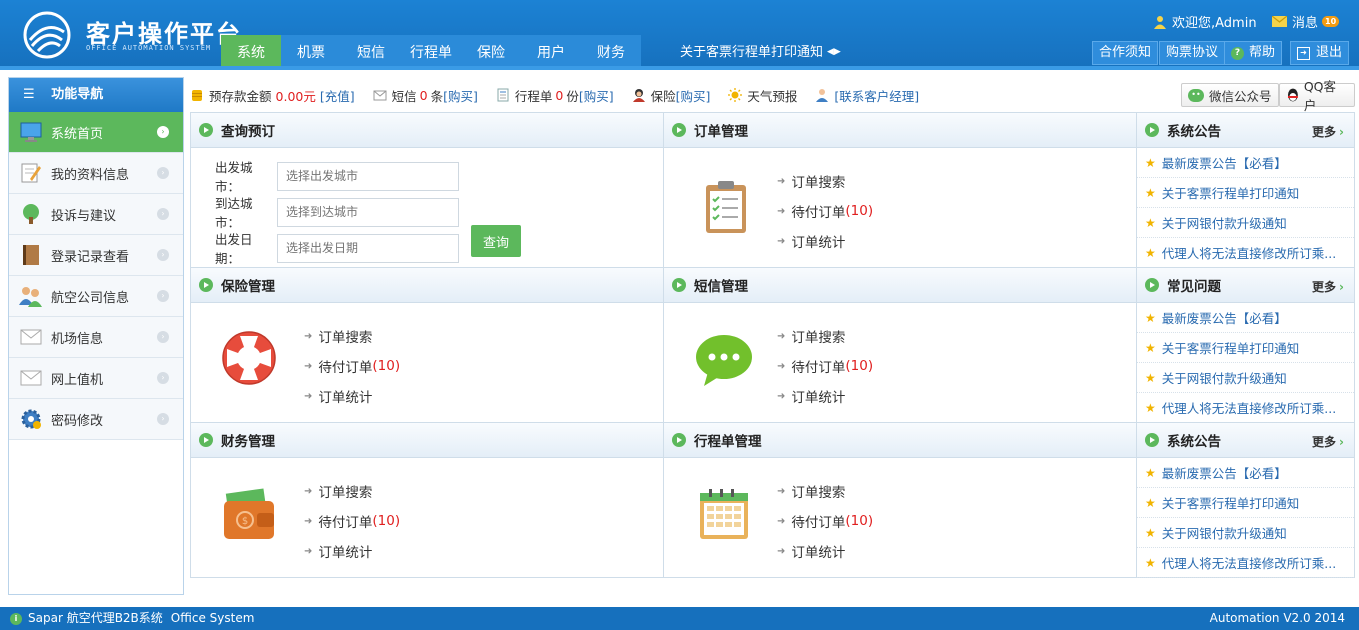 The width and height of the screenshot is (1359, 630). I want to click on chat-bubble-icon, so click(724, 360).